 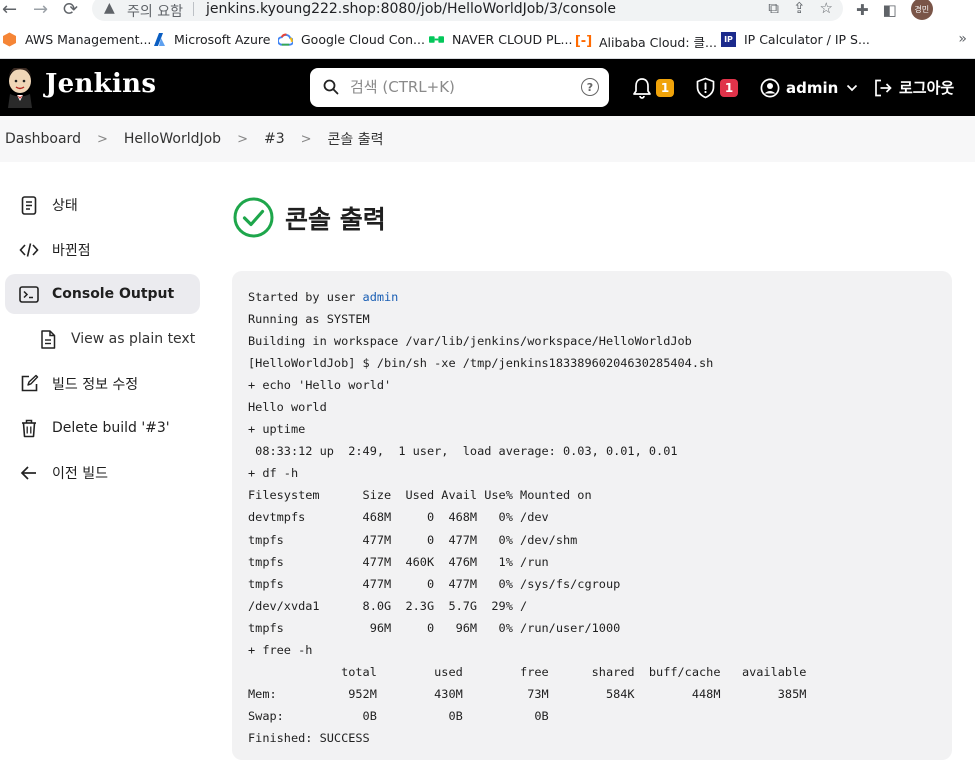 I want to click on sidebar-item-status: 상태, so click(x=102, y=205).